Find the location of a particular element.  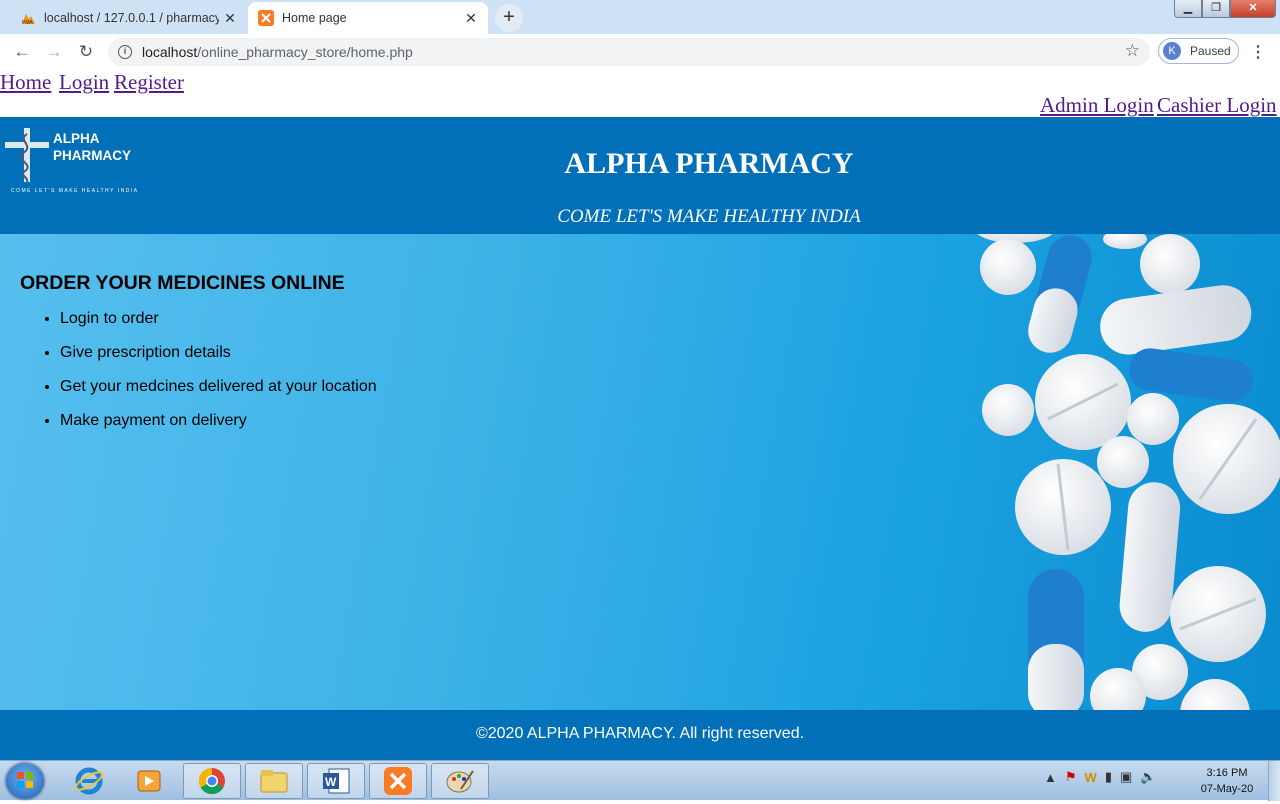

hero-heading: ORDER YOUR MEDICINES ONLINE is located at coordinates (182, 283).